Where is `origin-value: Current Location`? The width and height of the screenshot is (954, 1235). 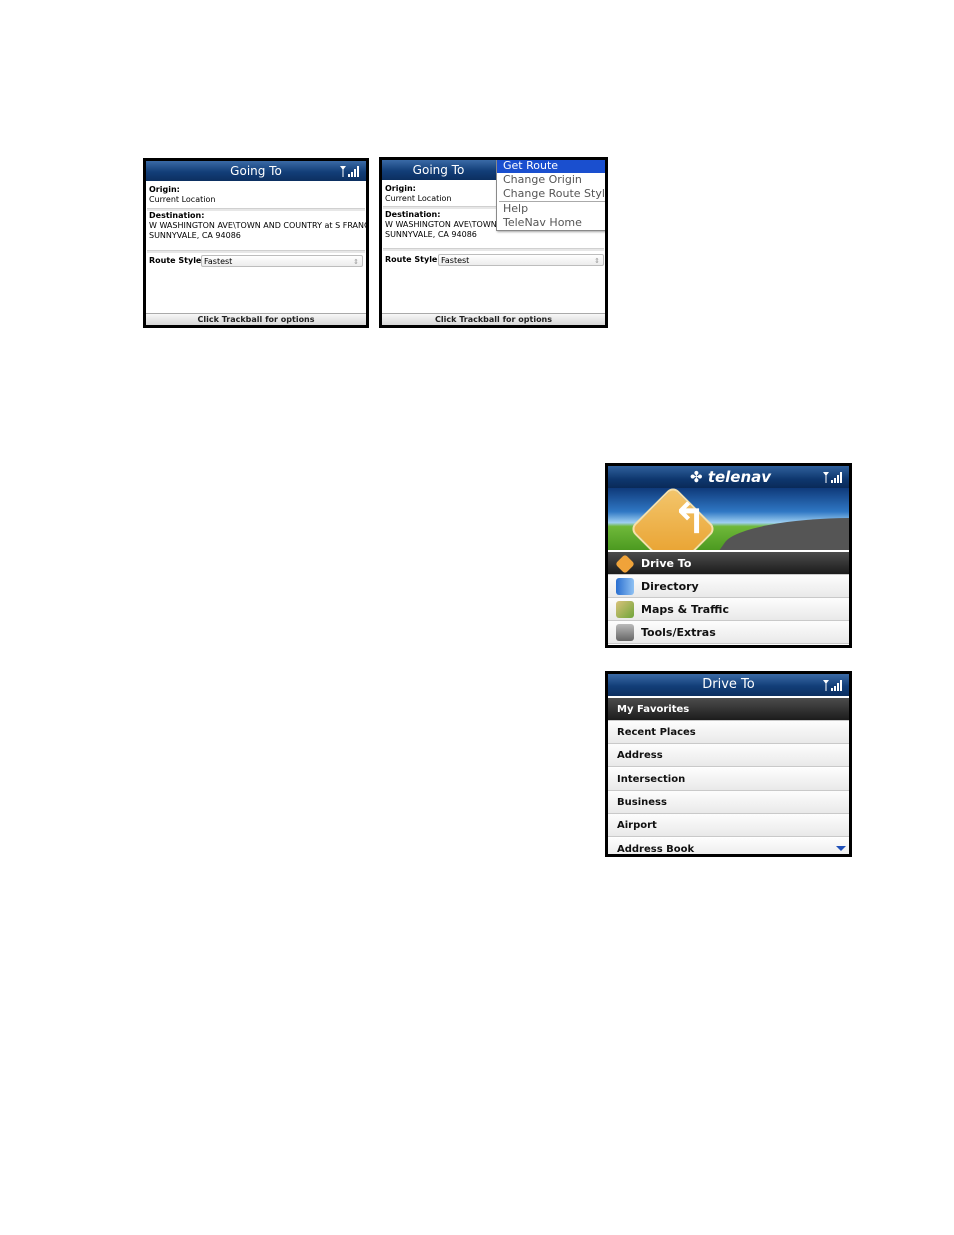 origin-value: Current Location is located at coordinates (182, 199).